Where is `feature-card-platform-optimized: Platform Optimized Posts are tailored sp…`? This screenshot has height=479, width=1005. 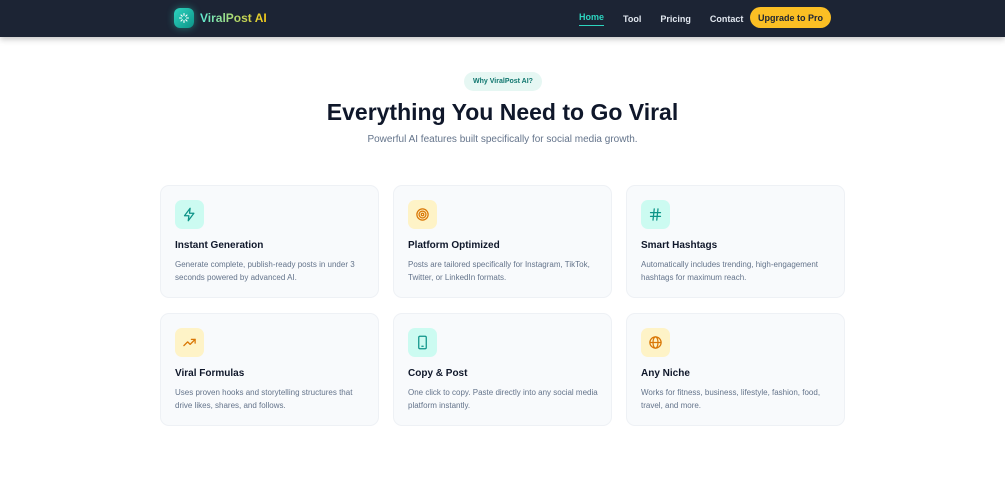
feature-card-platform-optimized: Platform Optimized Posts are tailored sp… is located at coordinates (502, 241).